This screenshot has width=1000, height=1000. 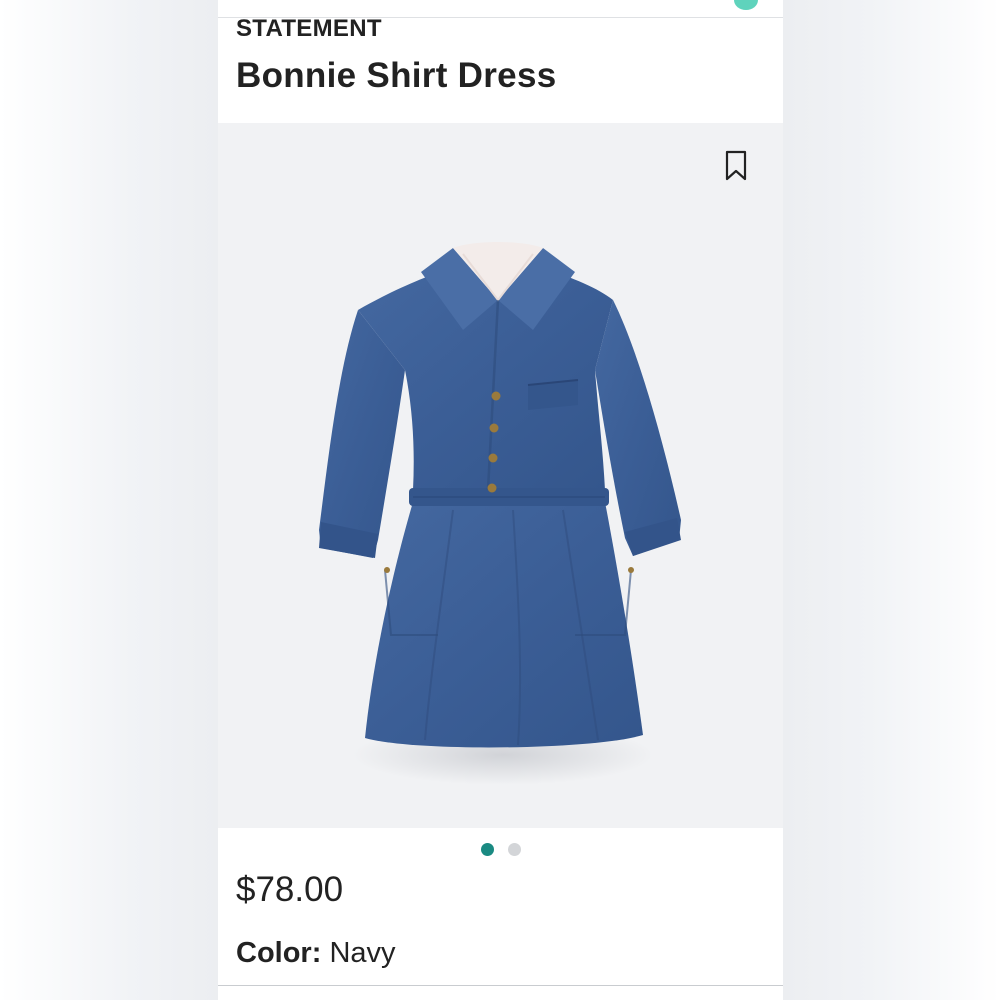 What do you see at coordinates (362, 953) in the screenshot?
I see `color-value: Navy` at bounding box center [362, 953].